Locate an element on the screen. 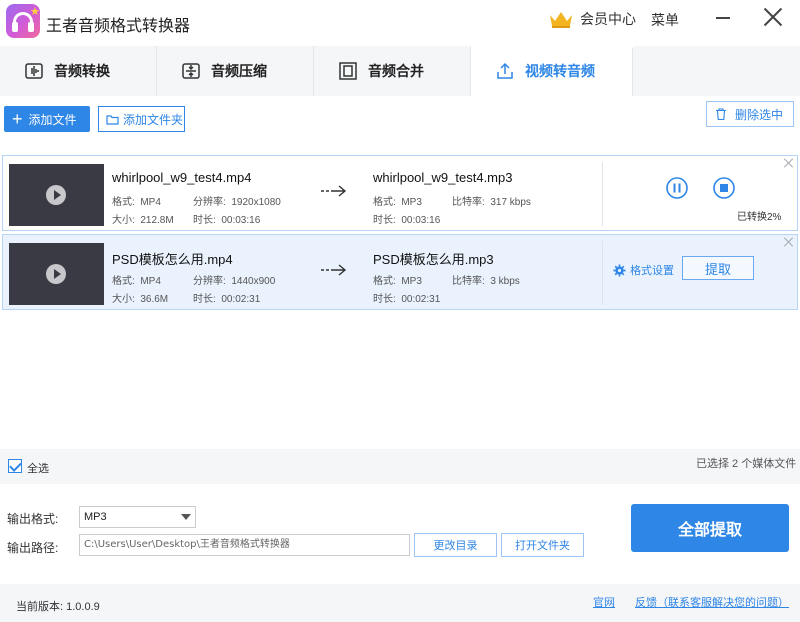 The width and height of the screenshot is (800, 622). delete-selected-button: 删除选中 is located at coordinates (750, 114).